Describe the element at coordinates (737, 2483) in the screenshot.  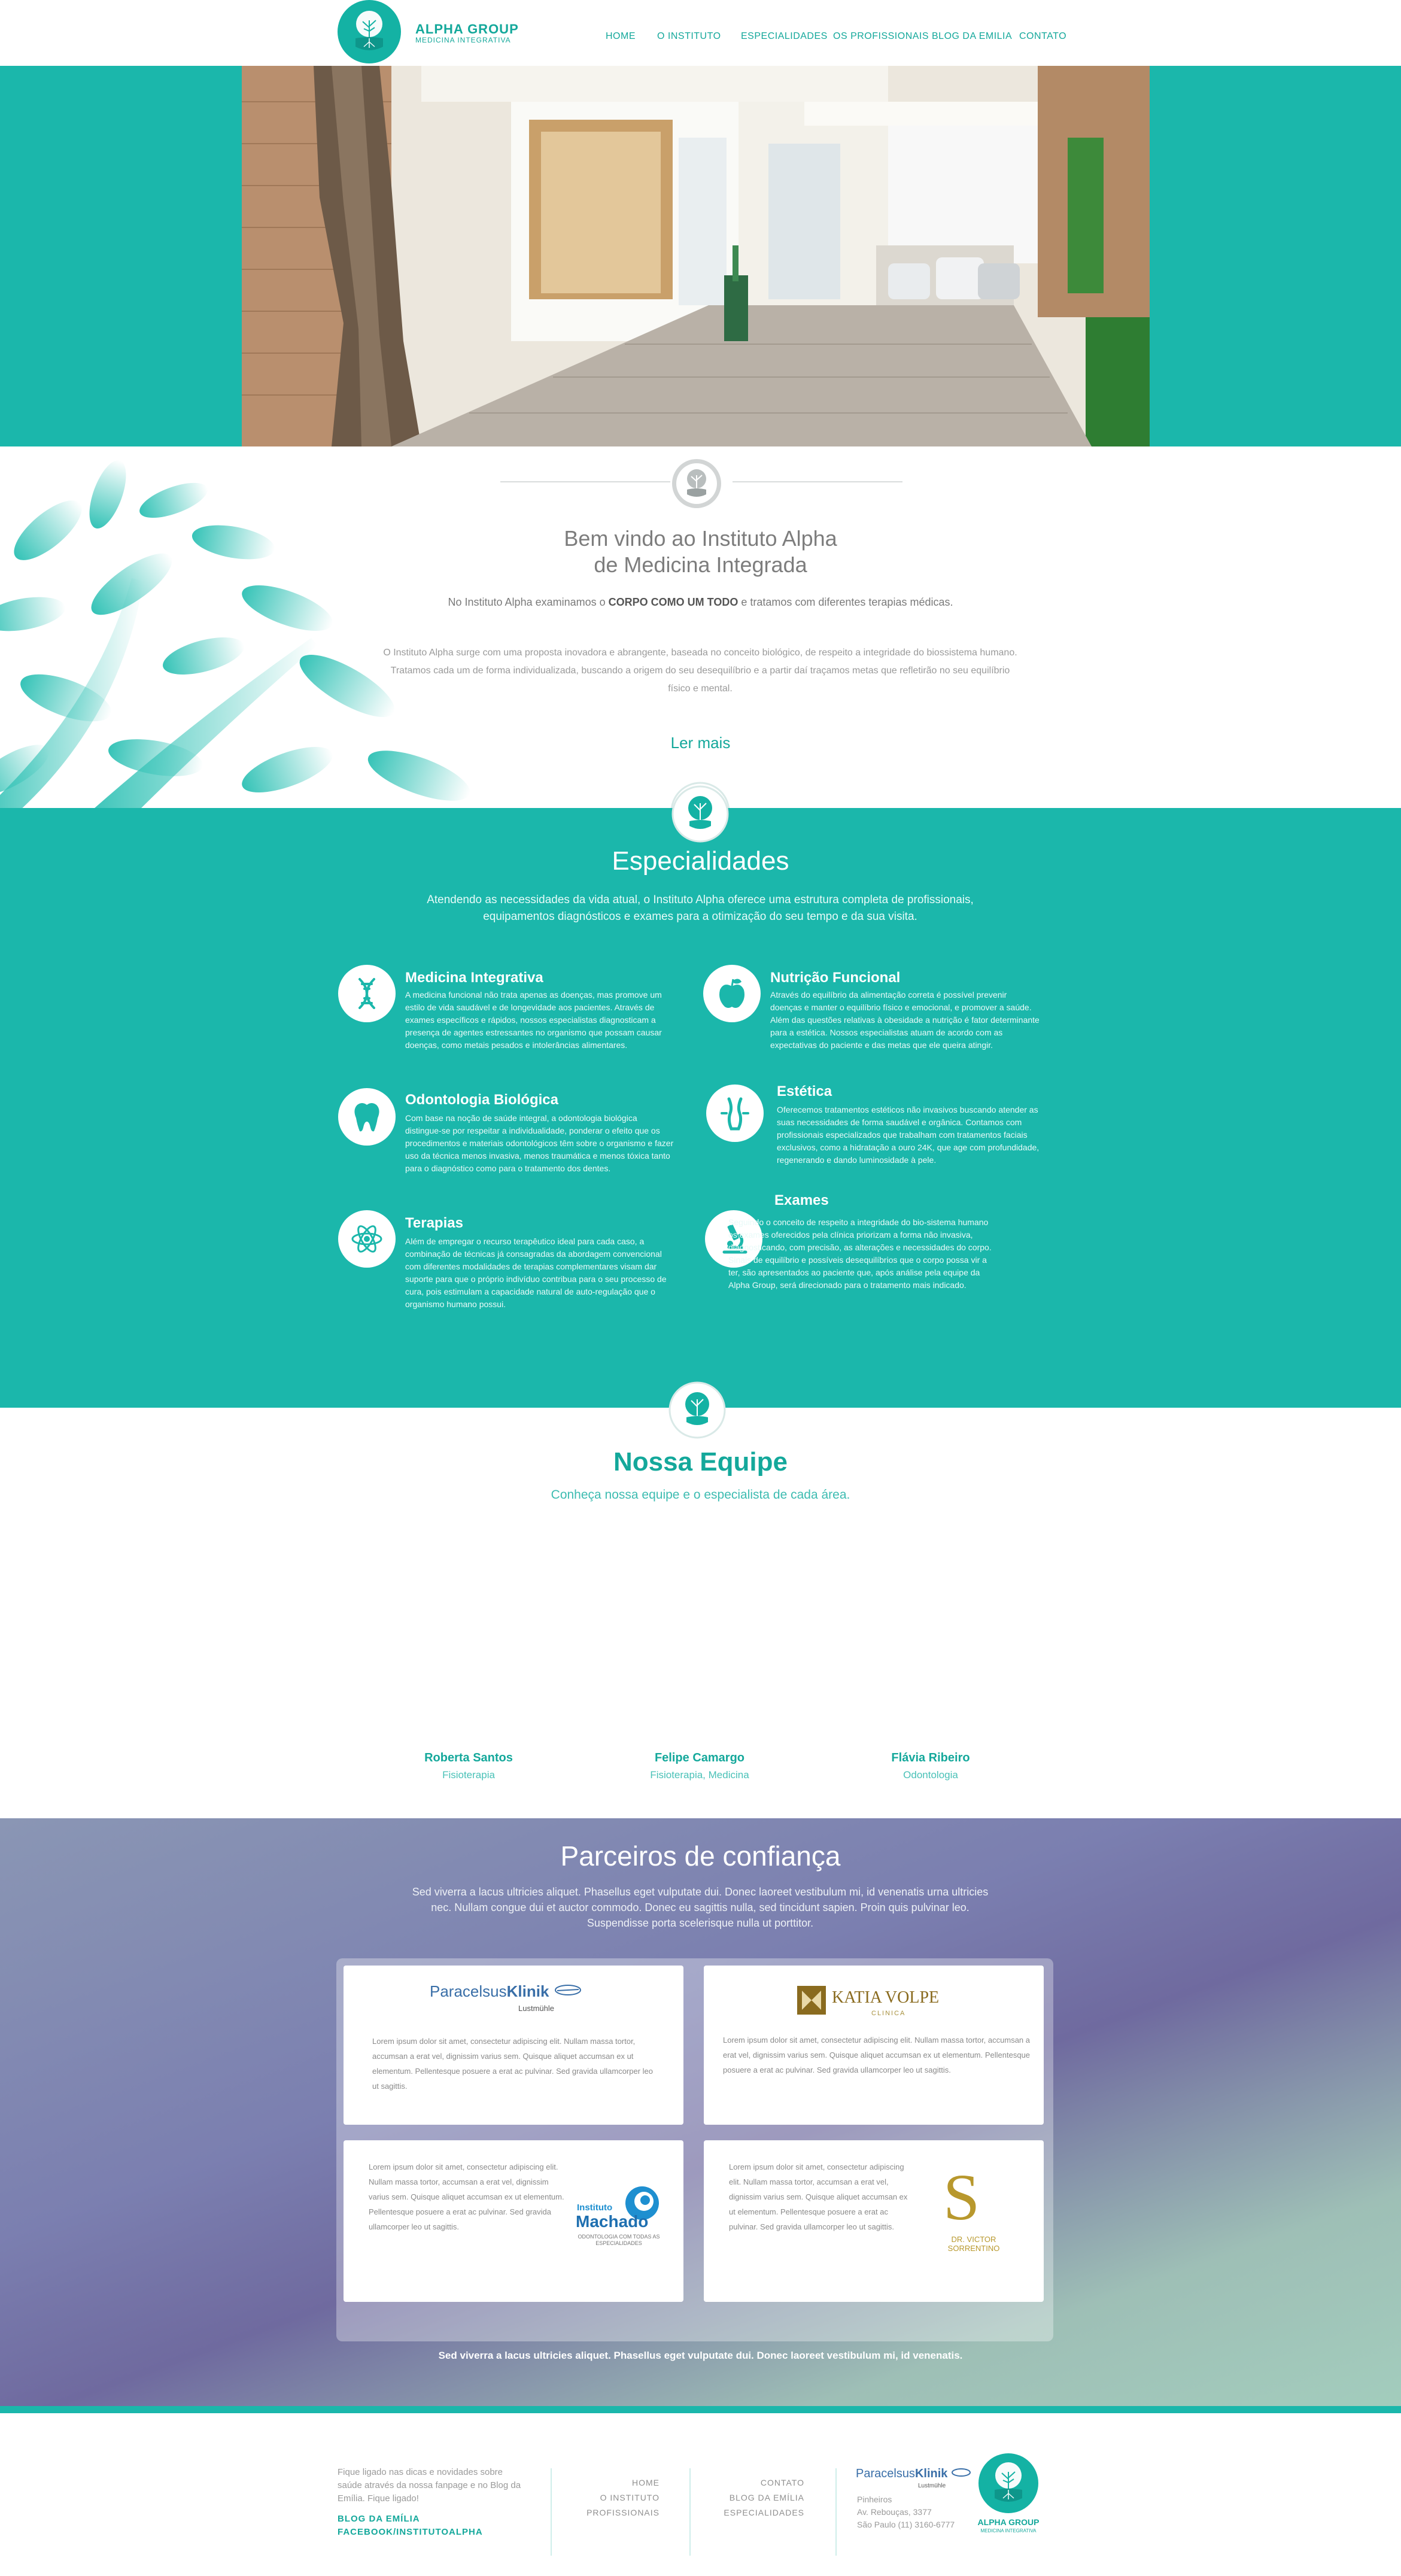
I see `footer-link-contato: CONTATO` at that location.